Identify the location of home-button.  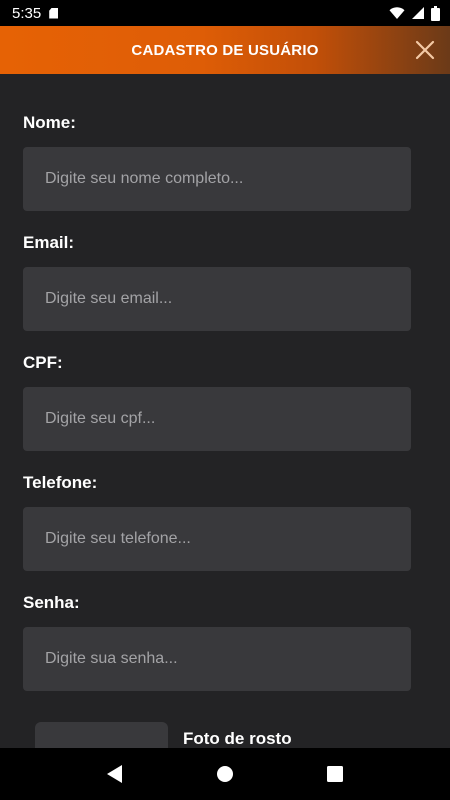
(225, 774).